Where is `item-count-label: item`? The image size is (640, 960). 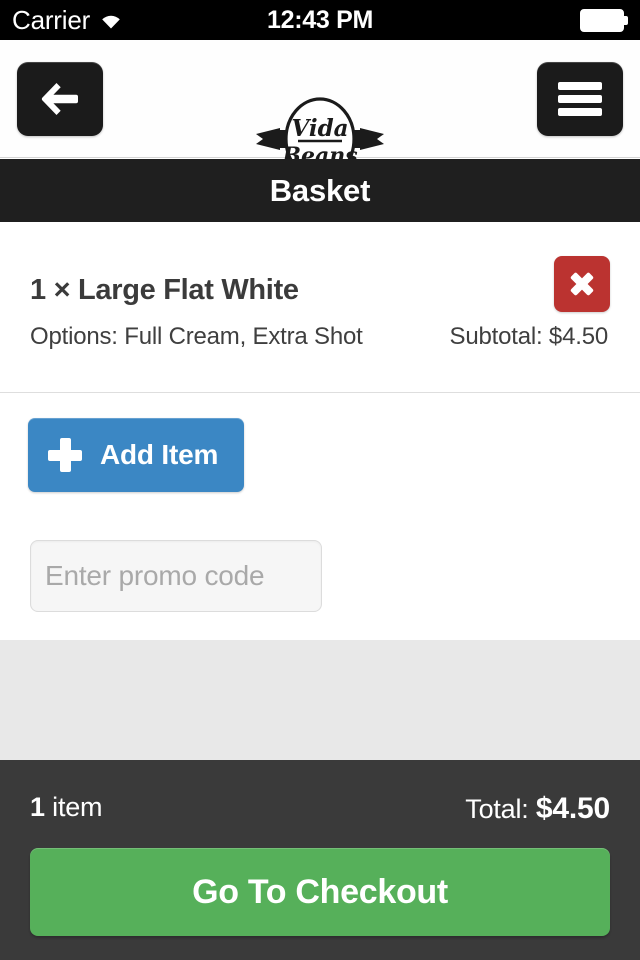 item-count-label: item is located at coordinates (77, 807).